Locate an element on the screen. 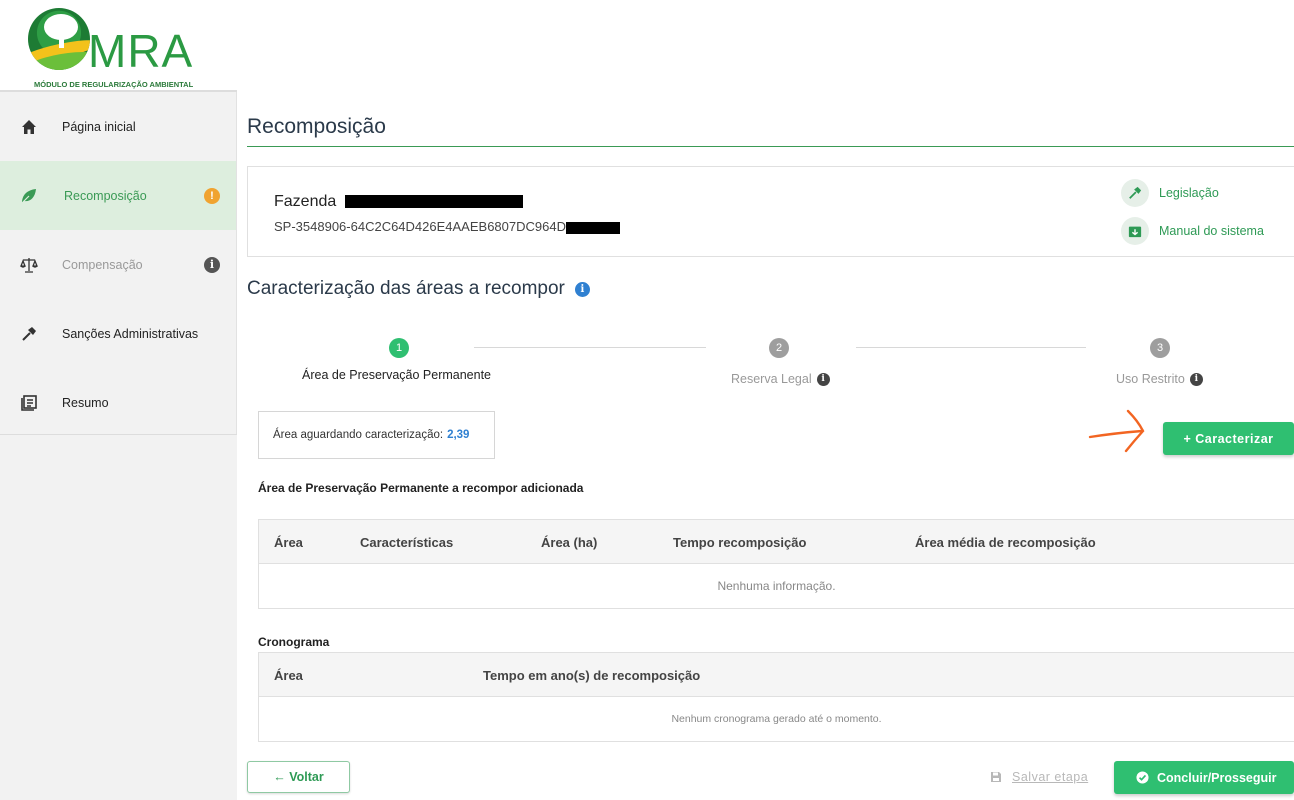 The image size is (1294, 800). step-1-label: Área de Preservação Permanente is located at coordinates (396, 375).